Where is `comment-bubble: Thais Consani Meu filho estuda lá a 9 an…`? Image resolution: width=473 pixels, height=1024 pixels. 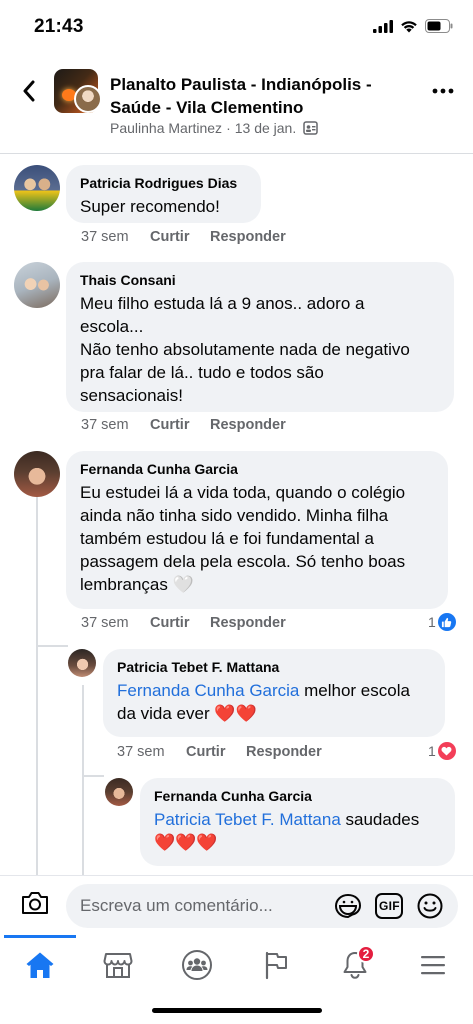
comment-bubble: Thais Consani Meu filho estuda lá a 9 an… is located at coordinates (260, 337).